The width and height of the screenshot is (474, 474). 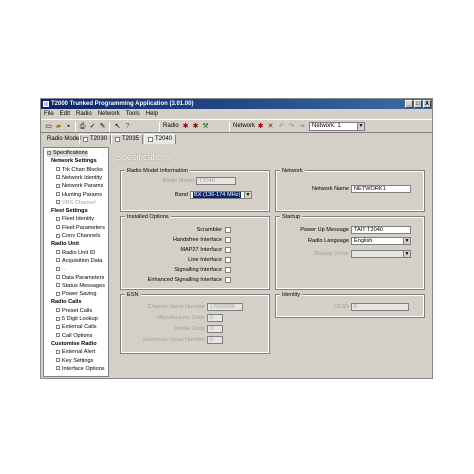 What do you see at coordinates (74, 361) in the screenshot?
I see `tree-item: Key Settings` at bounding box center [74, 361].